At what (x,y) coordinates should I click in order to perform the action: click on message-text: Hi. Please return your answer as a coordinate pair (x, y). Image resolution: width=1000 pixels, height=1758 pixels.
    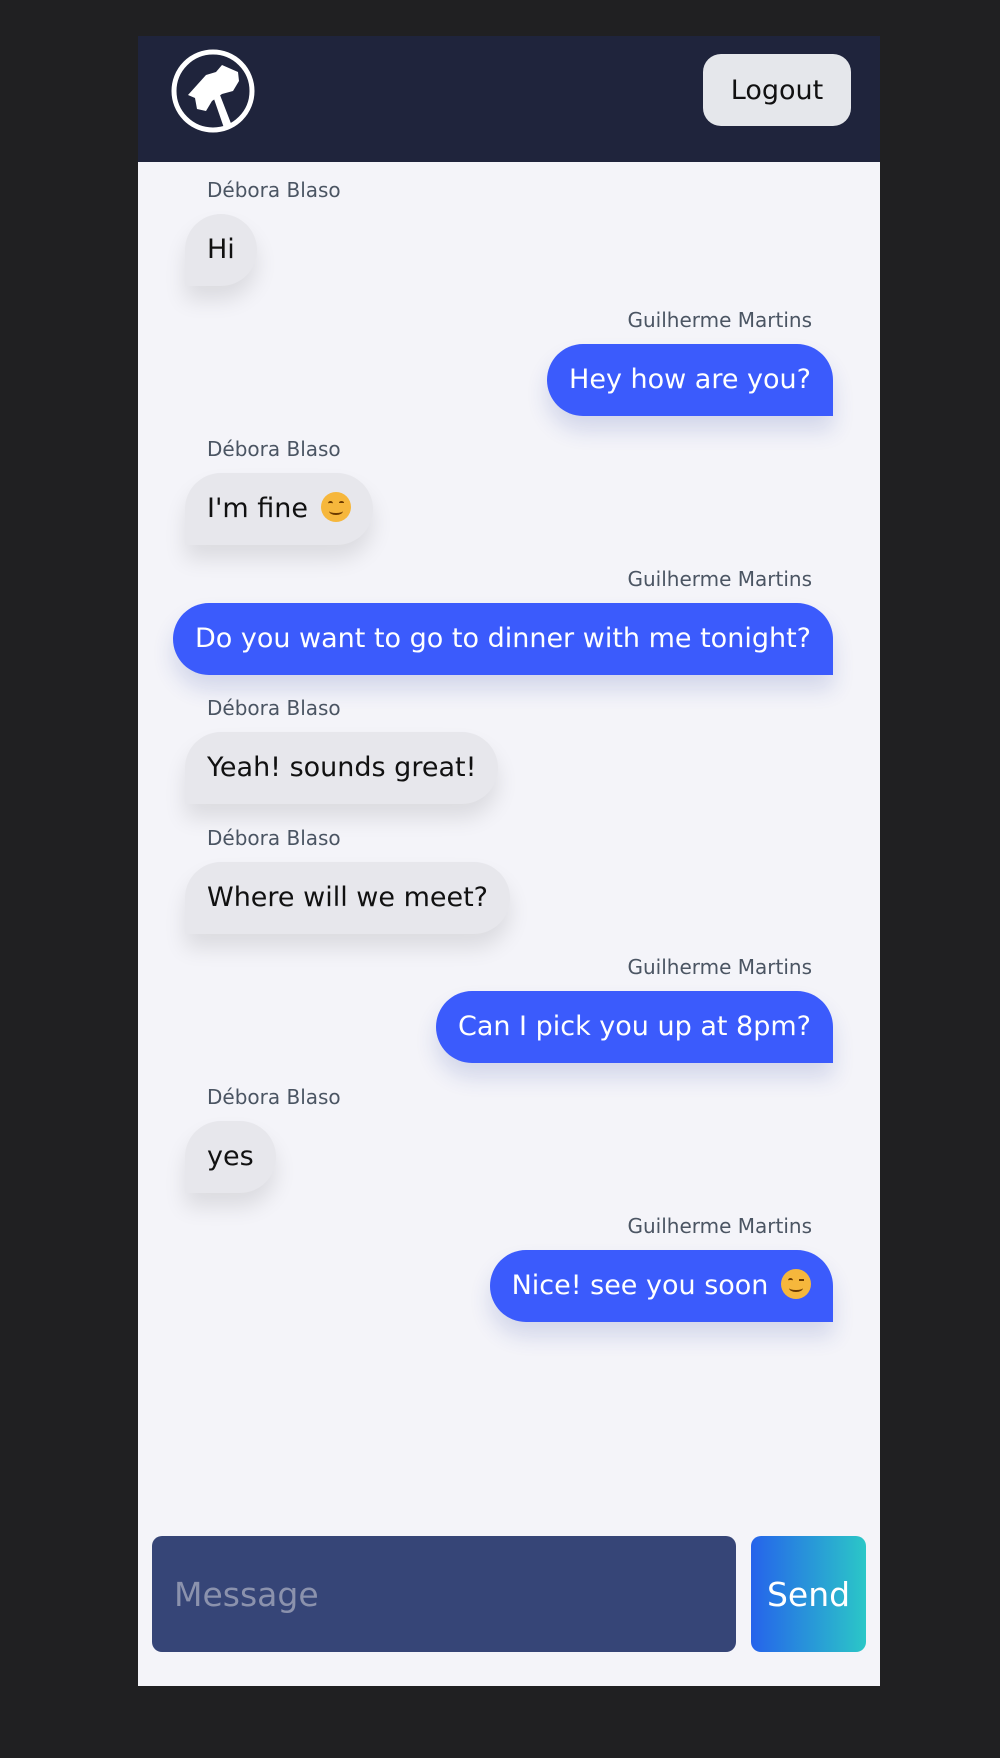
    Looking at the image, I should click on (221, 249).